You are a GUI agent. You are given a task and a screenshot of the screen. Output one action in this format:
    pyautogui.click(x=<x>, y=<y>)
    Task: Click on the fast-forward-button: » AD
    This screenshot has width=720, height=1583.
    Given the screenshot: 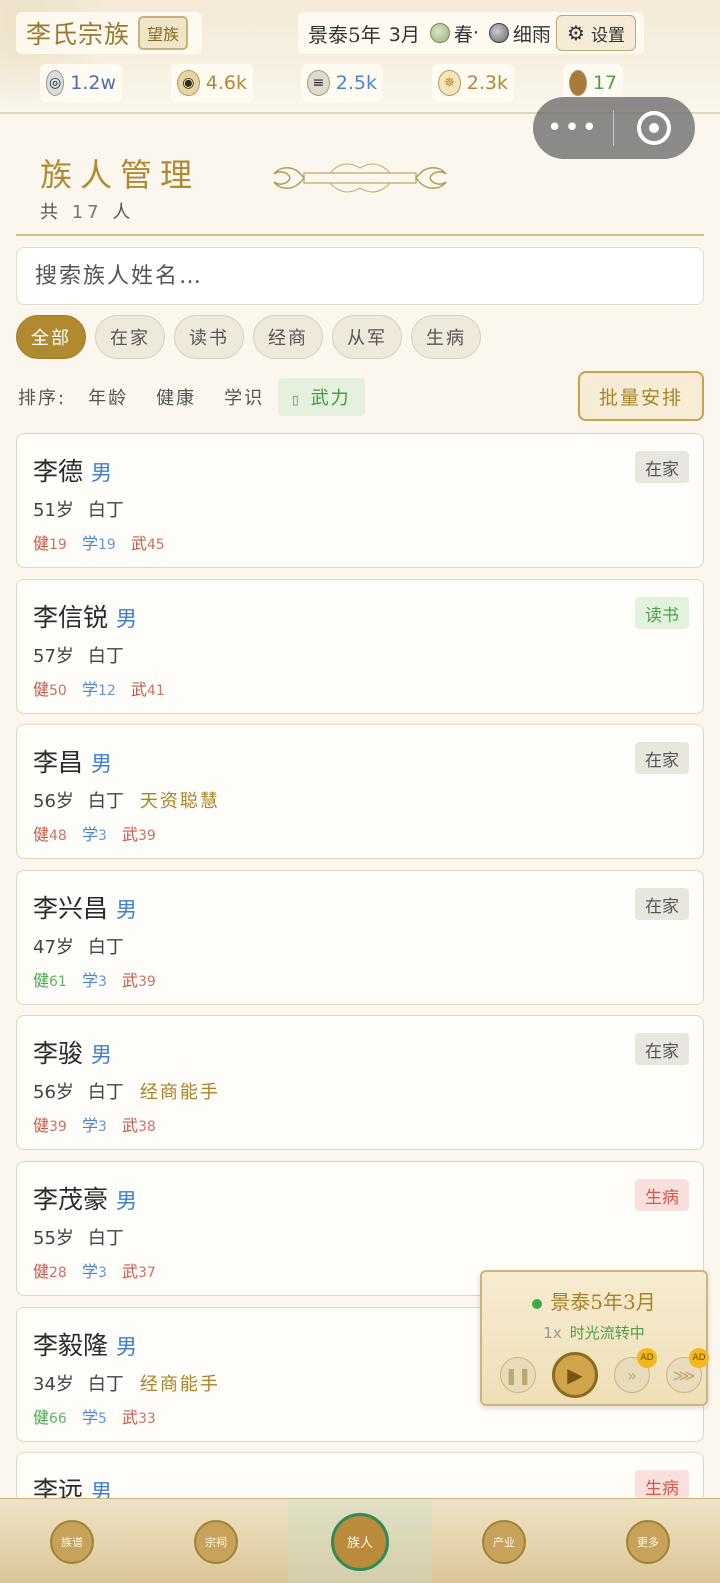 What is the action you would take?
    pyautogui.click(x=635, y=1370)
    